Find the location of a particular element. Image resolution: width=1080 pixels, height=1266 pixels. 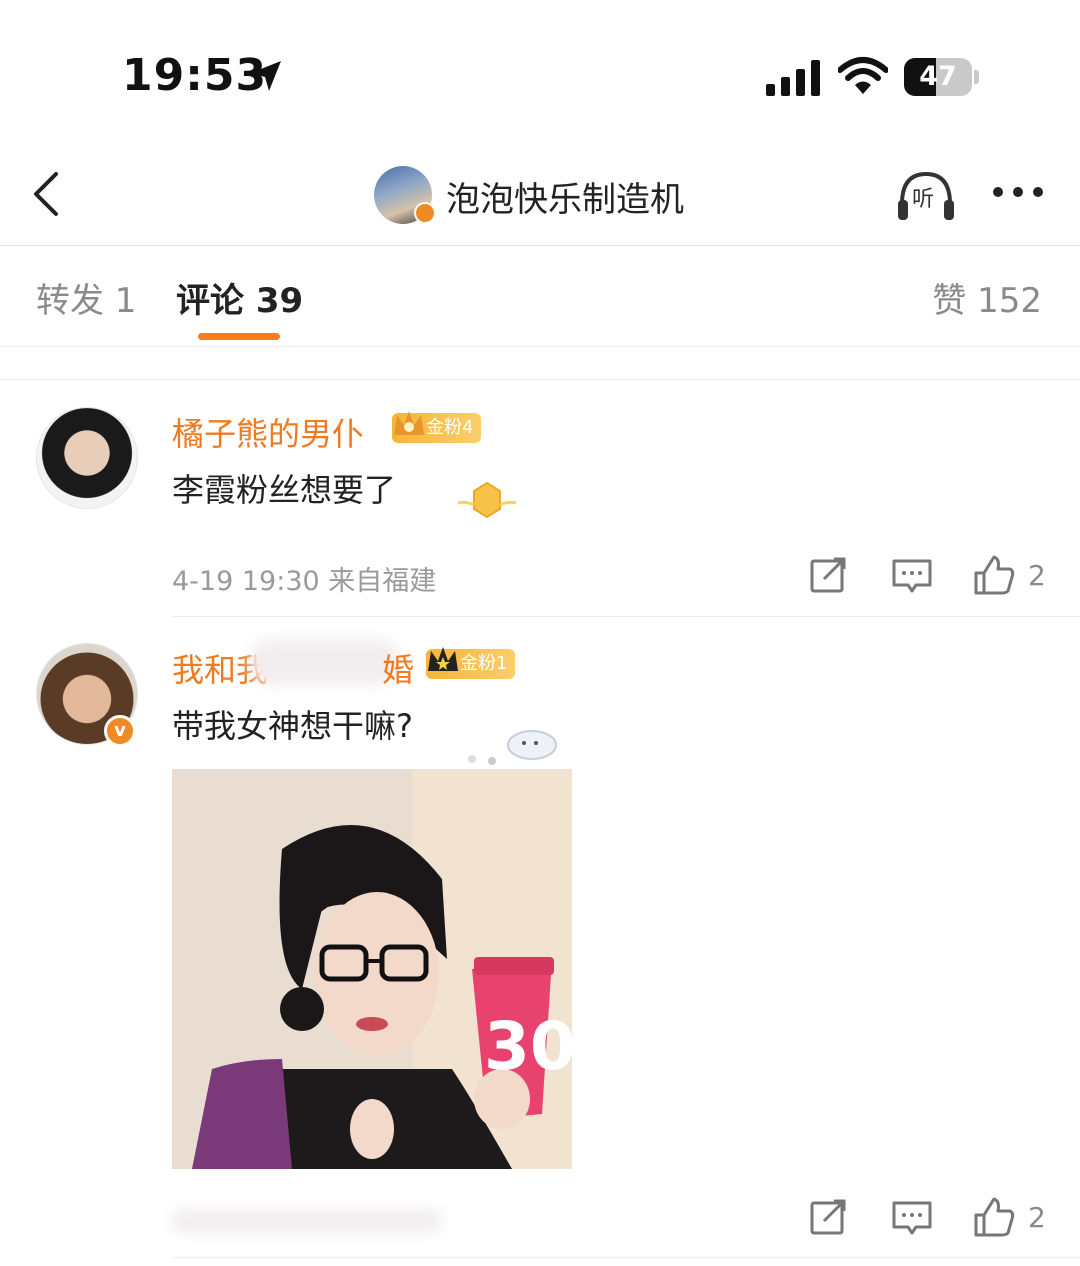

cup-number: 30 is located at coordinates (528, 1046).